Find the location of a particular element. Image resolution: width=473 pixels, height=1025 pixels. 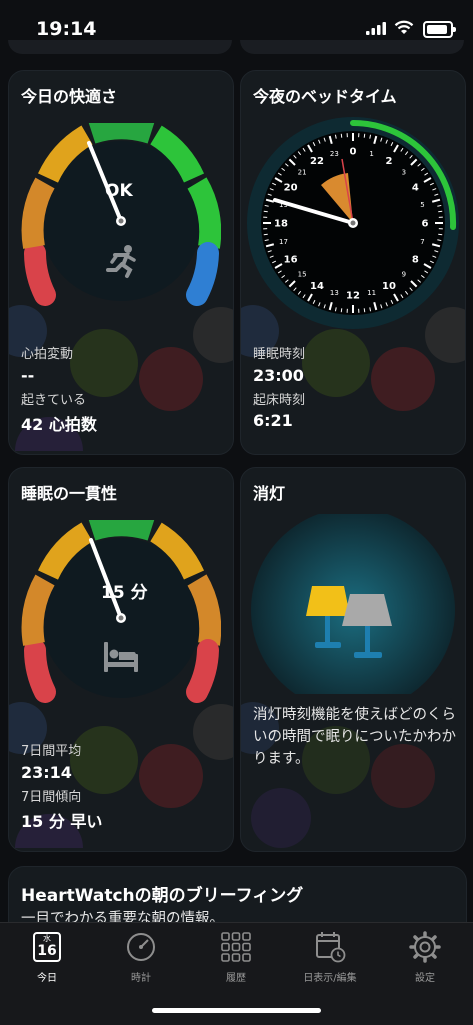

awake-value: 42 心拍数 is located at coordinates (59, 423).